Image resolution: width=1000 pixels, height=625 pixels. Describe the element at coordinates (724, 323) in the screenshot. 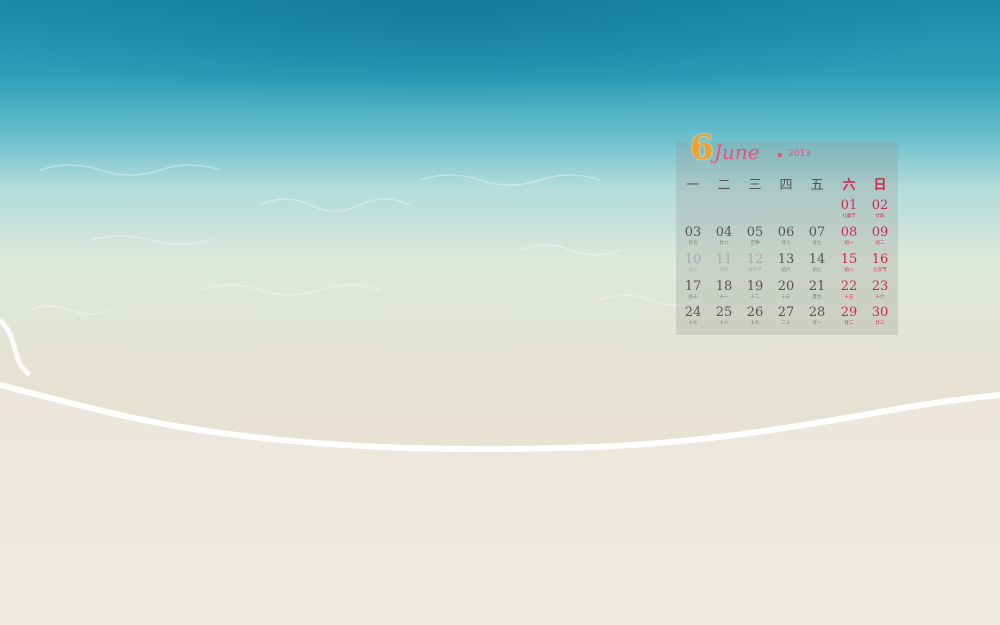

I see `lunar-label: 十八` at that location.